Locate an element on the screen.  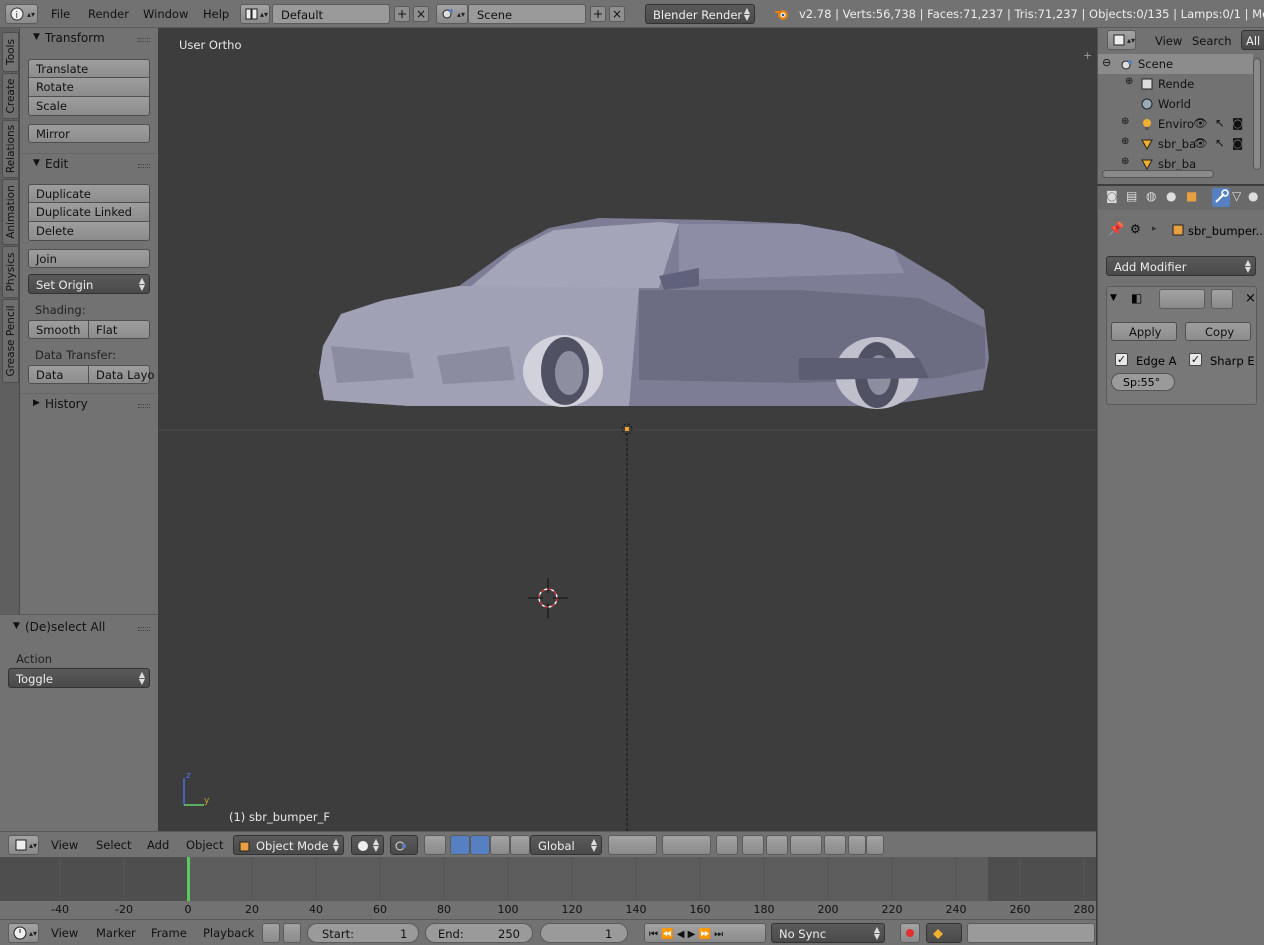
start-frame-field: Start: 1 is located at coordinates (363, 933).